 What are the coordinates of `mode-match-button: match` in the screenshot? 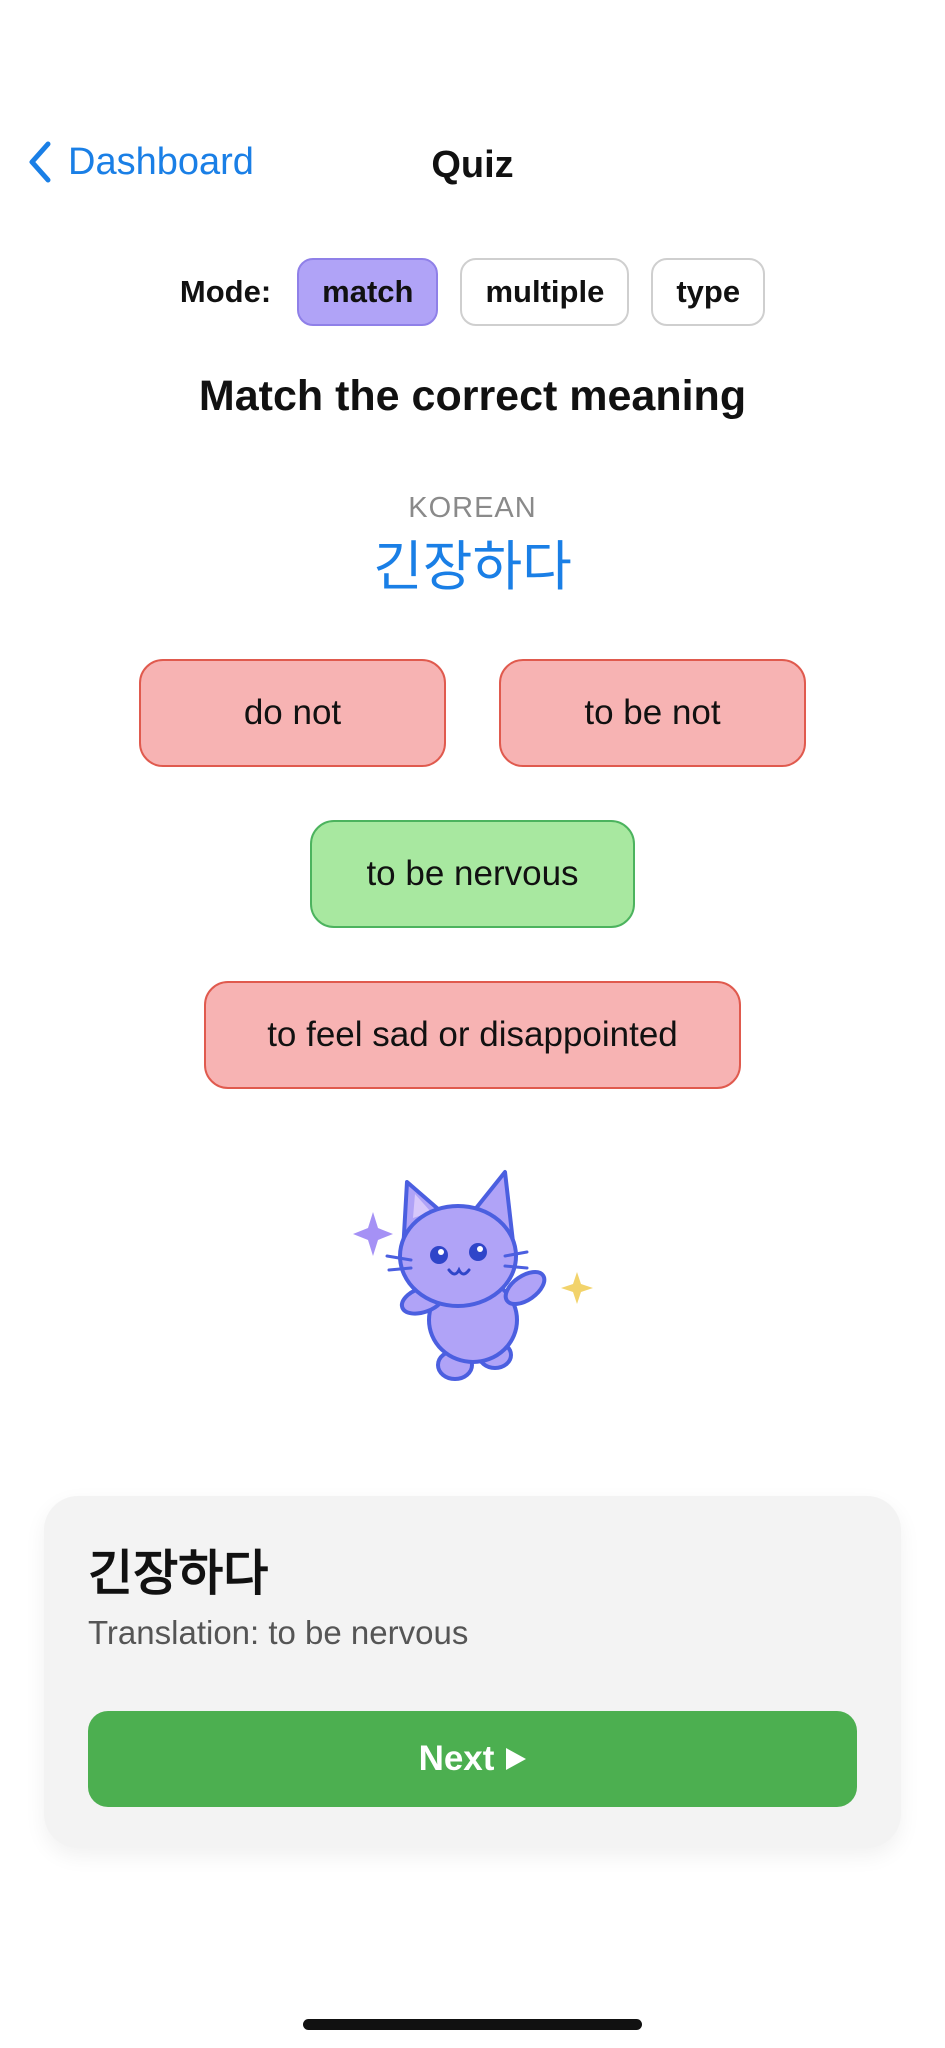 It's located at (368, 292).